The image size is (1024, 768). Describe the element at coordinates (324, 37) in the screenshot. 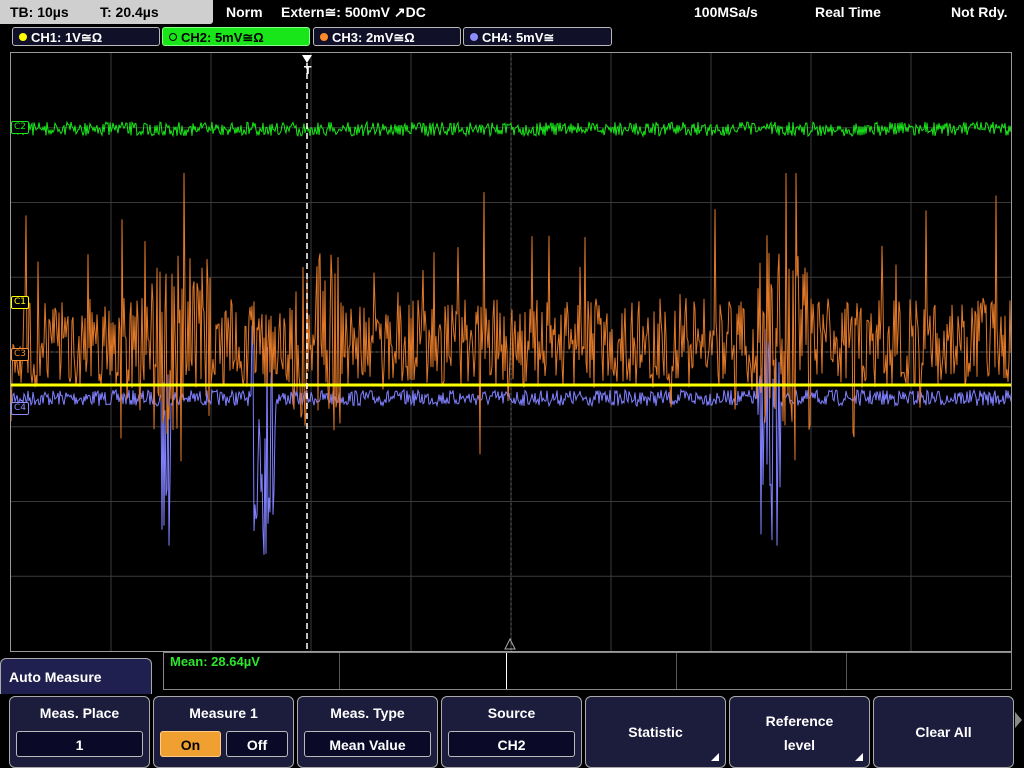

I see `ch3-dot-icon` at that location.